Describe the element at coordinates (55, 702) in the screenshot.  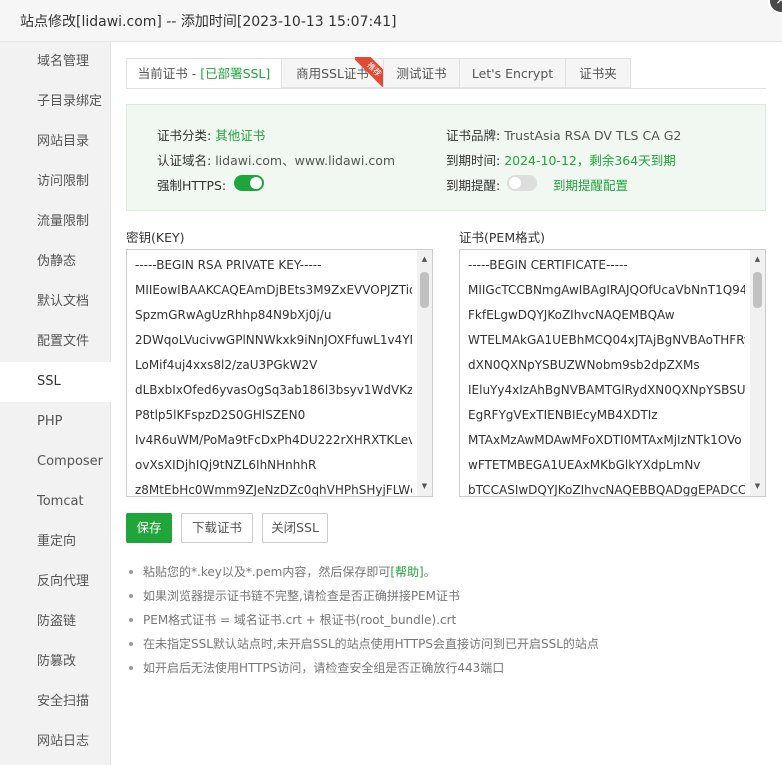
I see `sidebar-item-security-scan: 安全扫描` at that location.